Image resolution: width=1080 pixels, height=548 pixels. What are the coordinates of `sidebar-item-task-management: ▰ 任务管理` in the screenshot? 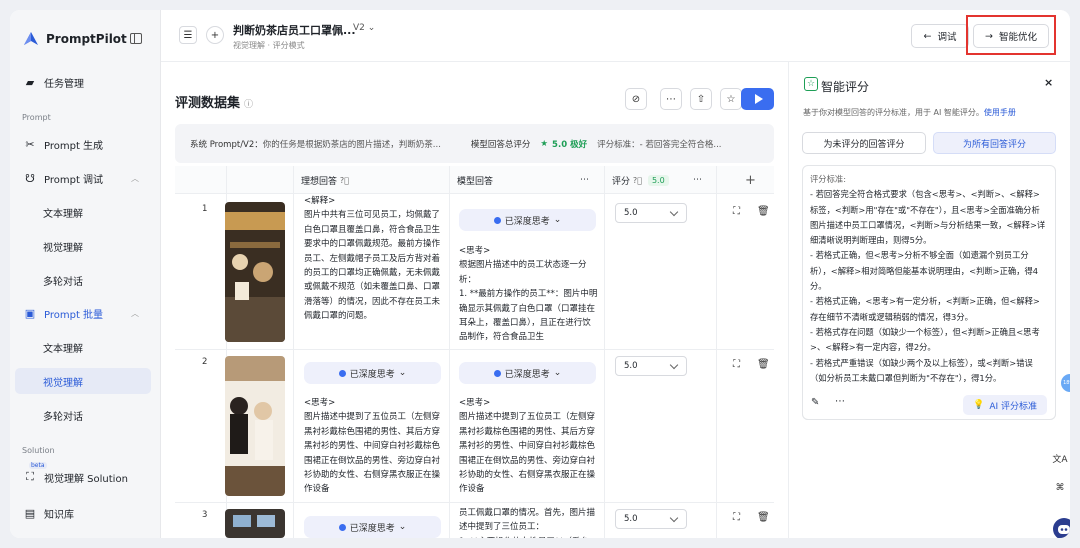 It's located at (83, 82).